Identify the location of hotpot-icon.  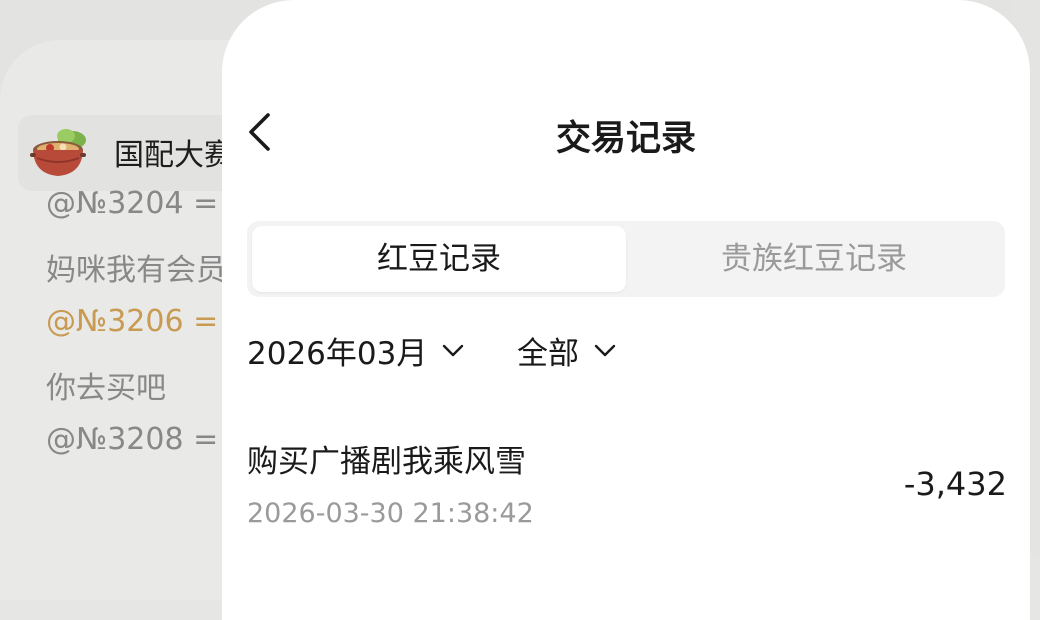
(58, 152).